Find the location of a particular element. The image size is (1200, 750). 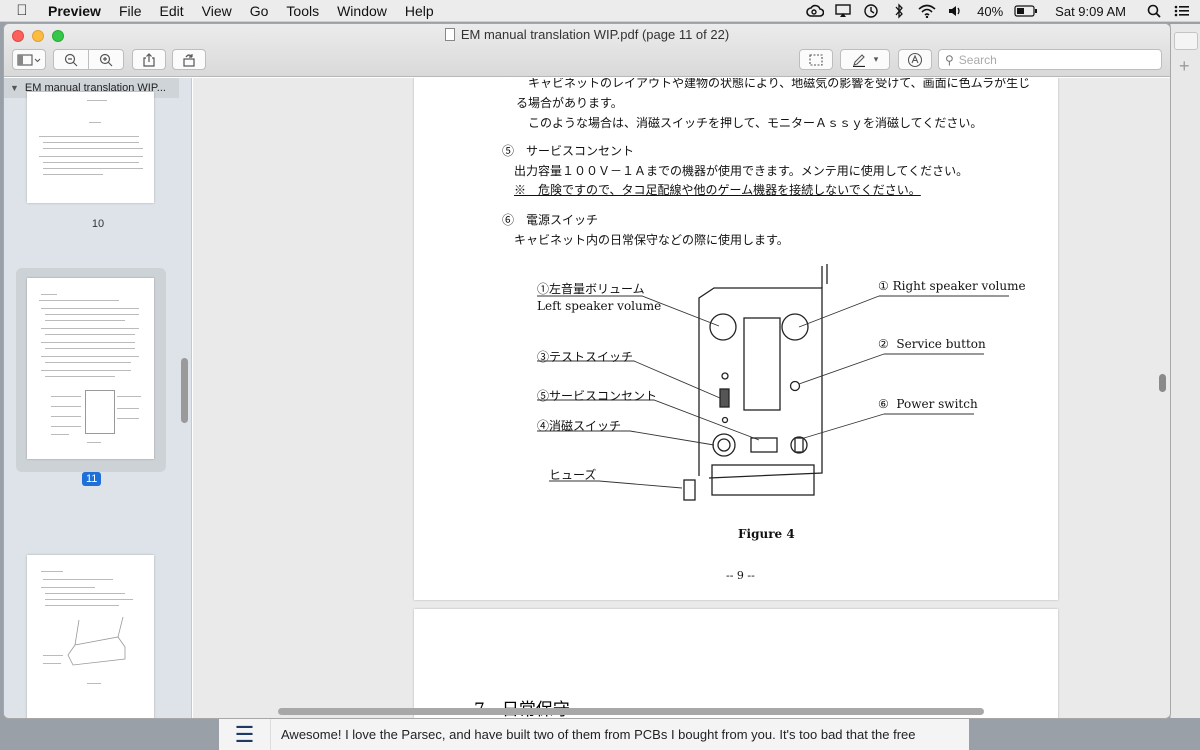

battery-percent: 40% is located at coordinates (990, 11).